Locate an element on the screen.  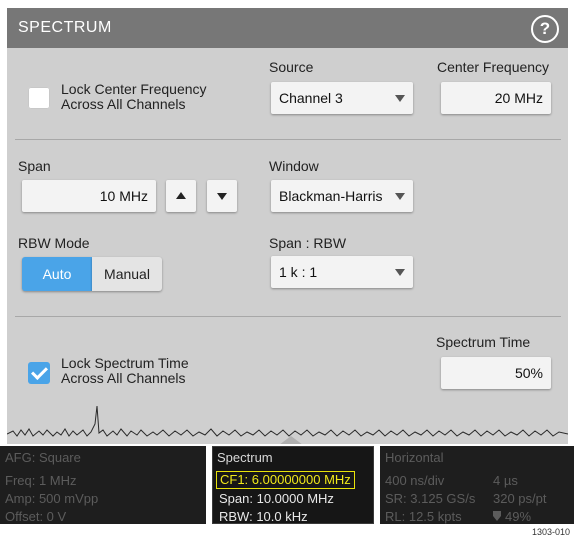
source-value: Channel 3 is located at coordinates (311, 98).